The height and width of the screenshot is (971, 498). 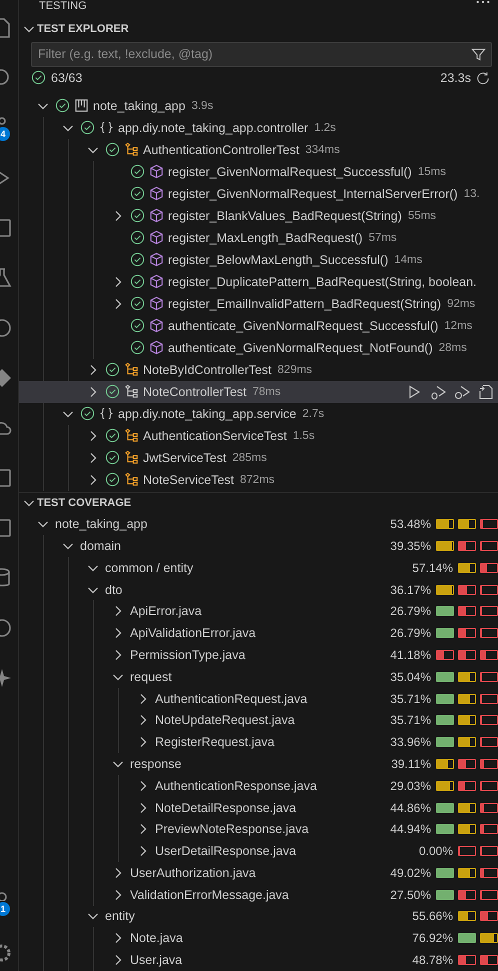 I want to click on coverage-tree-item: AuthenticationRequest.java 35.71%, so click(x=258, y=699).